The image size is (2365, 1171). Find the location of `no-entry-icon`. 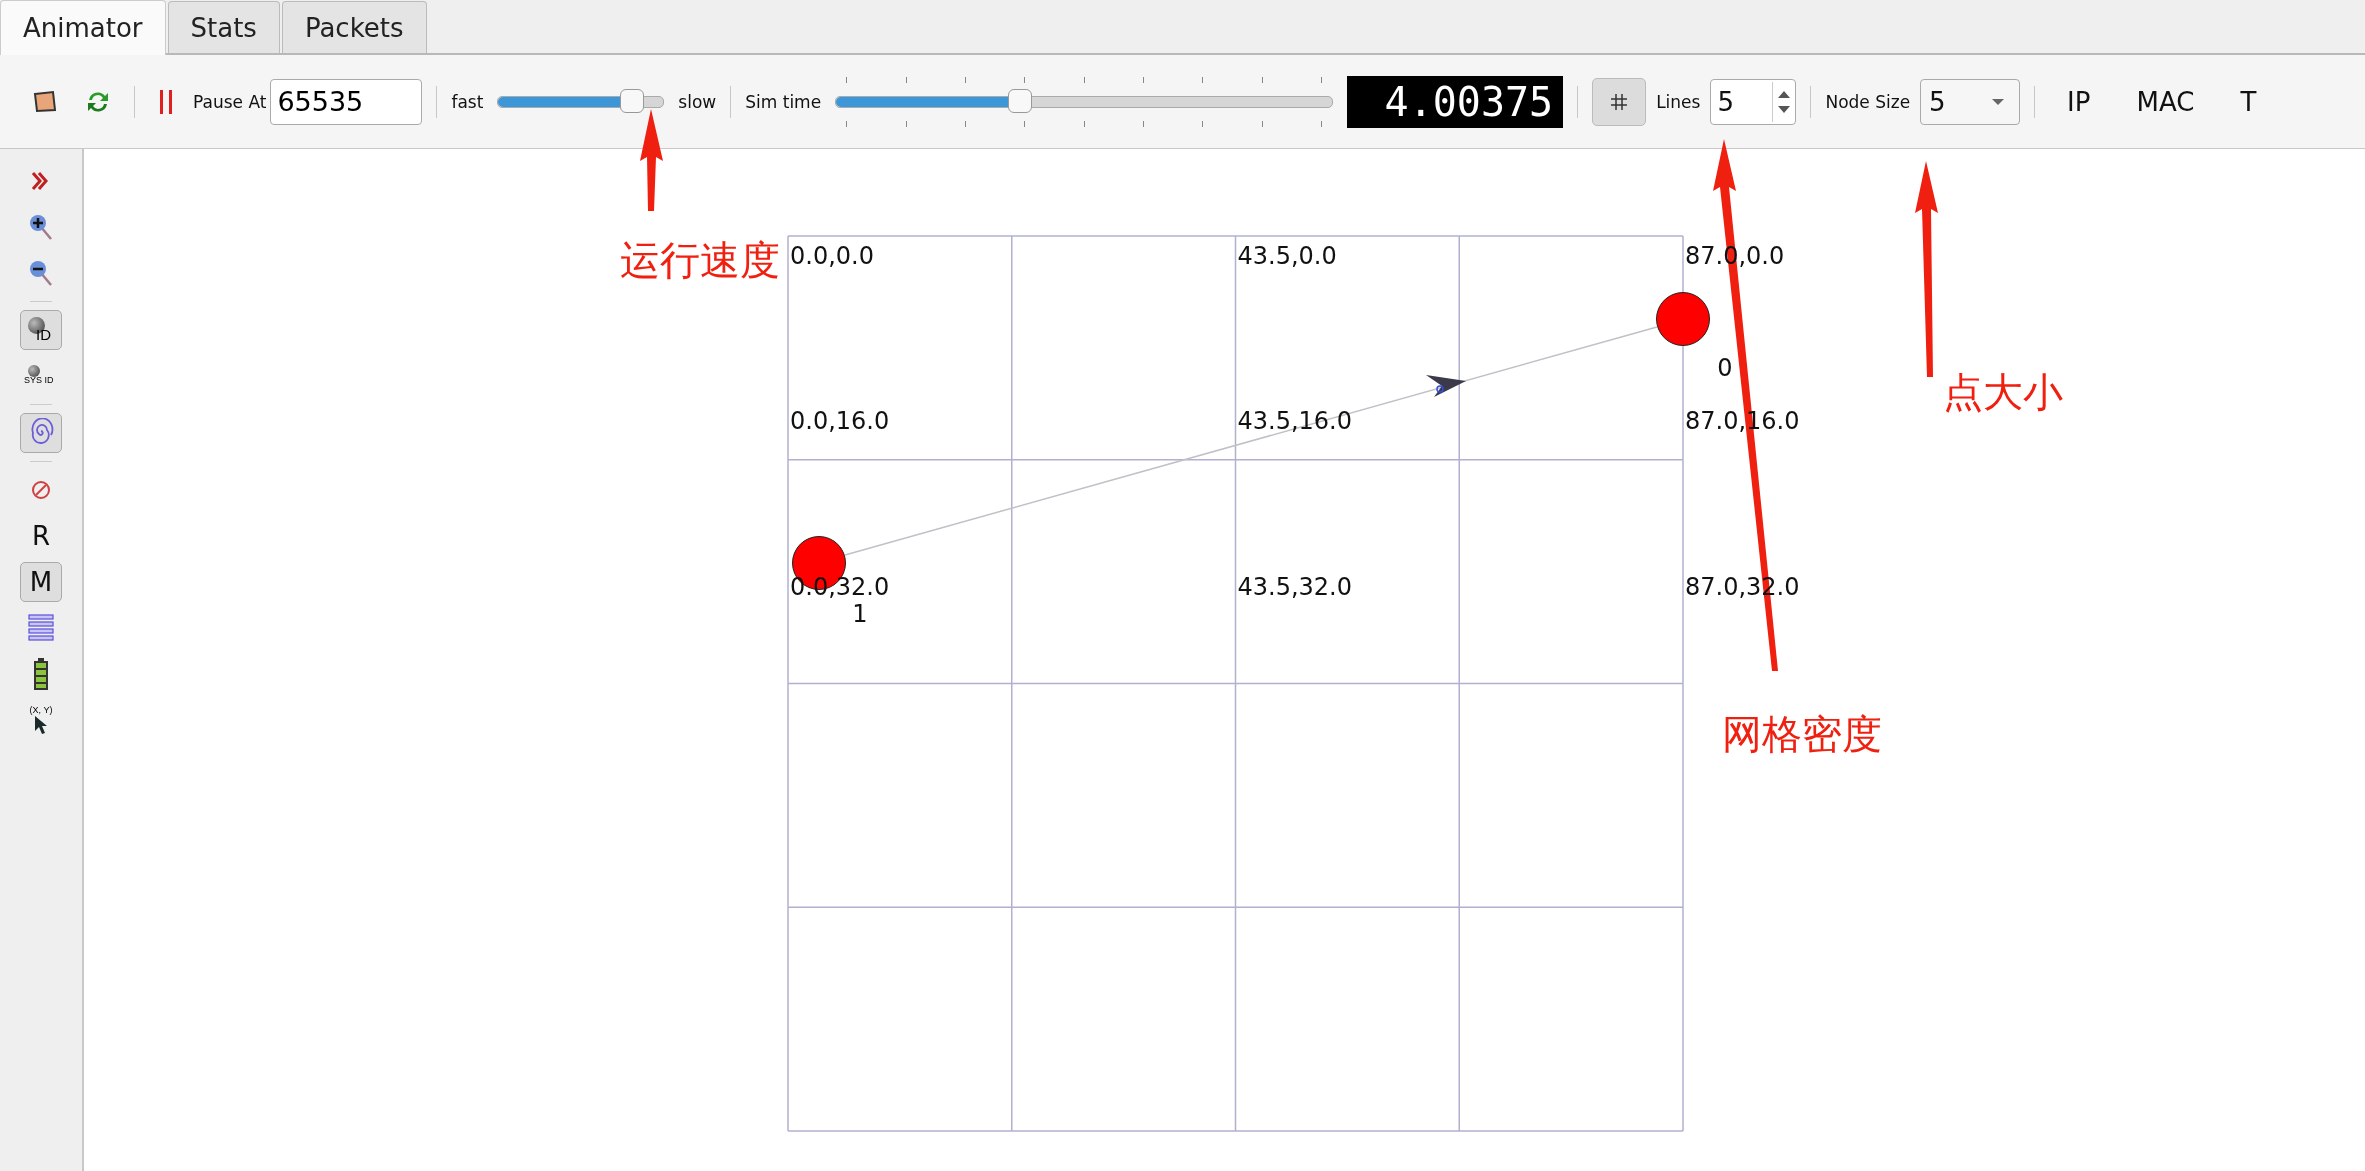

no-entry-icon is located at coordinates (41, 490).